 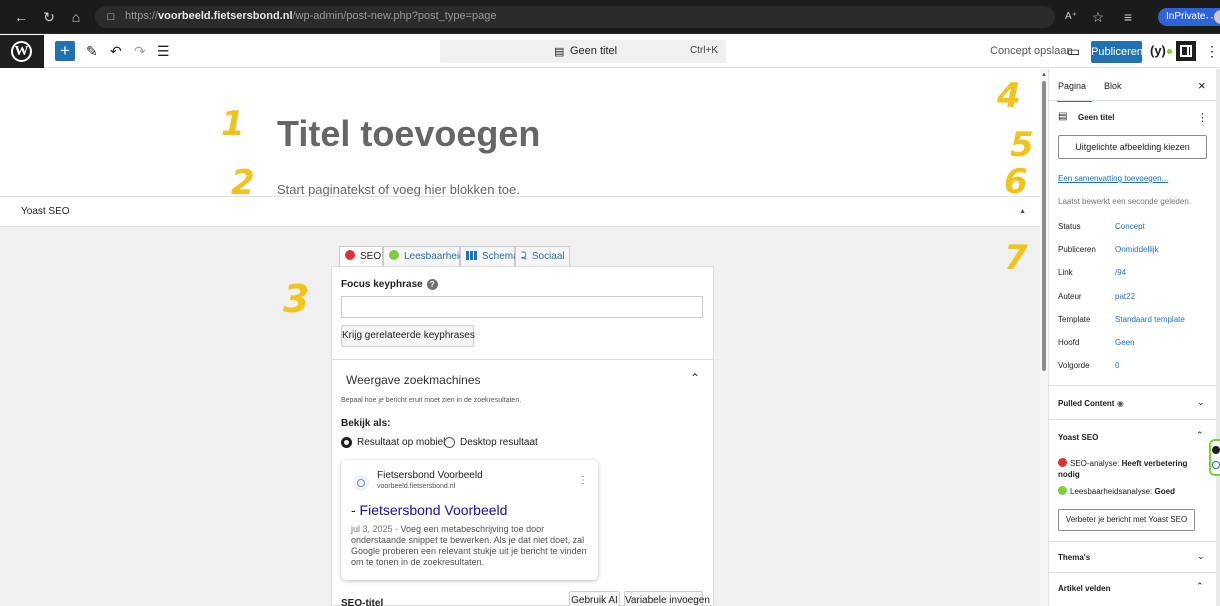 What do you see at coordinates (1117, 365) in the screenshot?
I see `field-order-value: 0` at bounding box center [1117, 365].